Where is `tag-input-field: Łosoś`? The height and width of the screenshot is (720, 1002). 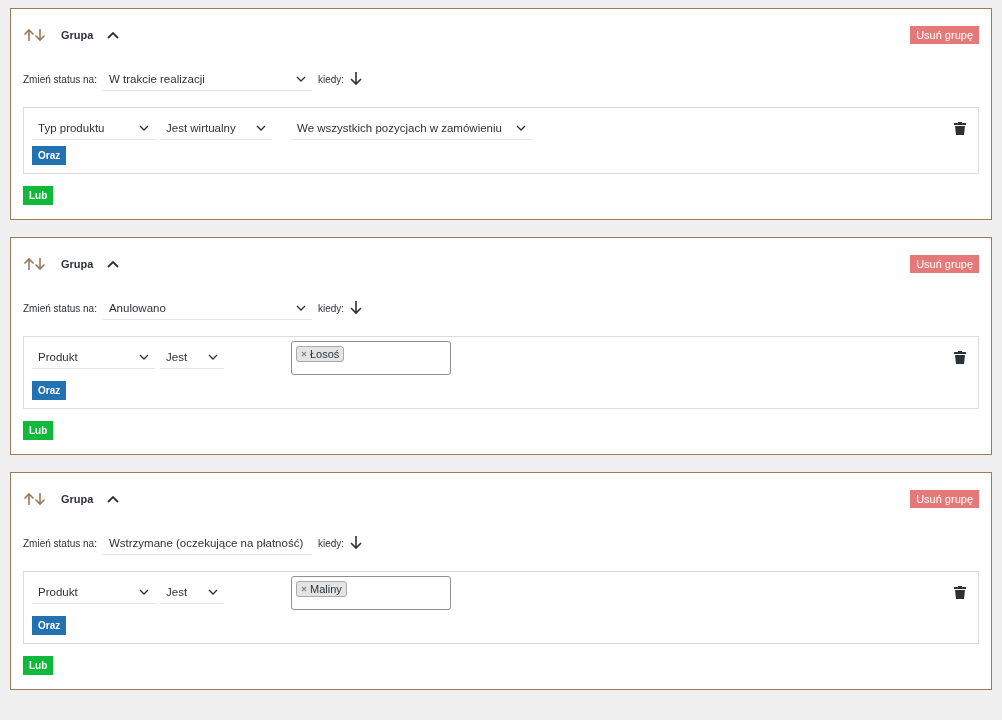
tag-input-field: Łosoś is located at coordinates (371, 358).